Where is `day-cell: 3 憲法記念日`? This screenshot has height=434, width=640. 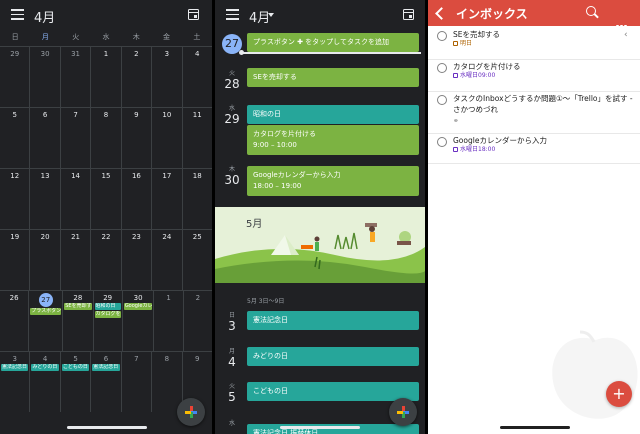
day-cell: 3 憲法記念日 is located at coordinates (15, 382).